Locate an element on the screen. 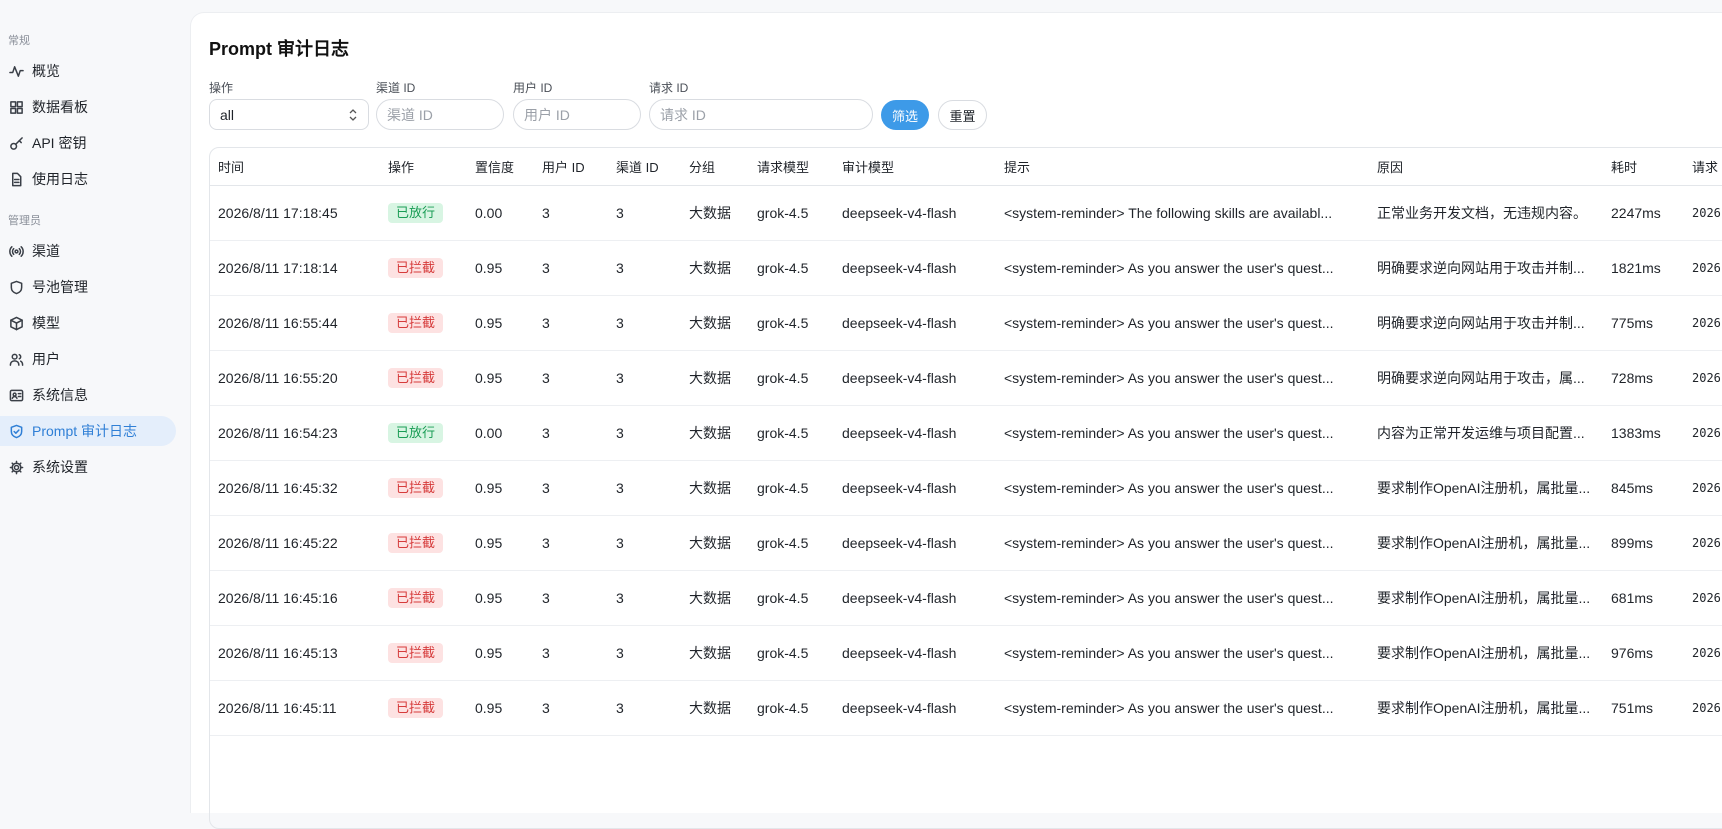  server-info-icon is located at coordinates (16, 395).